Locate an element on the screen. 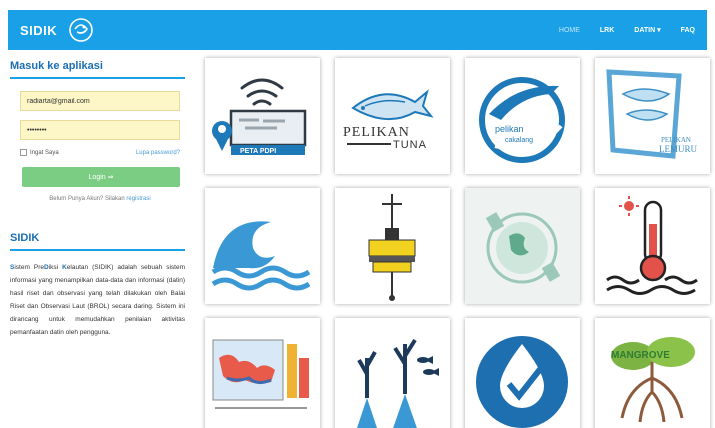  coral-reef-icon is located at coordinates (398, 383).